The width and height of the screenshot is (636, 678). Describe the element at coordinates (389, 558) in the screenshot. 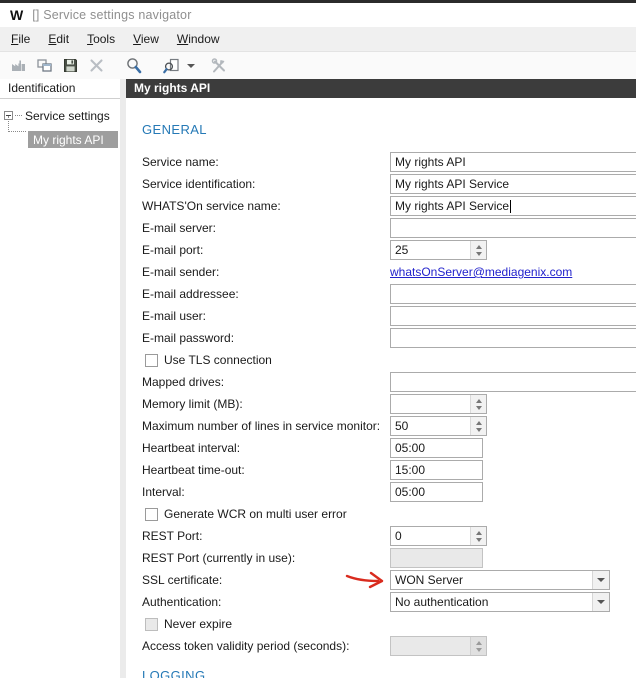

I see `field-row-rest-port-in-use: REST Port (currently in use):` at that location.